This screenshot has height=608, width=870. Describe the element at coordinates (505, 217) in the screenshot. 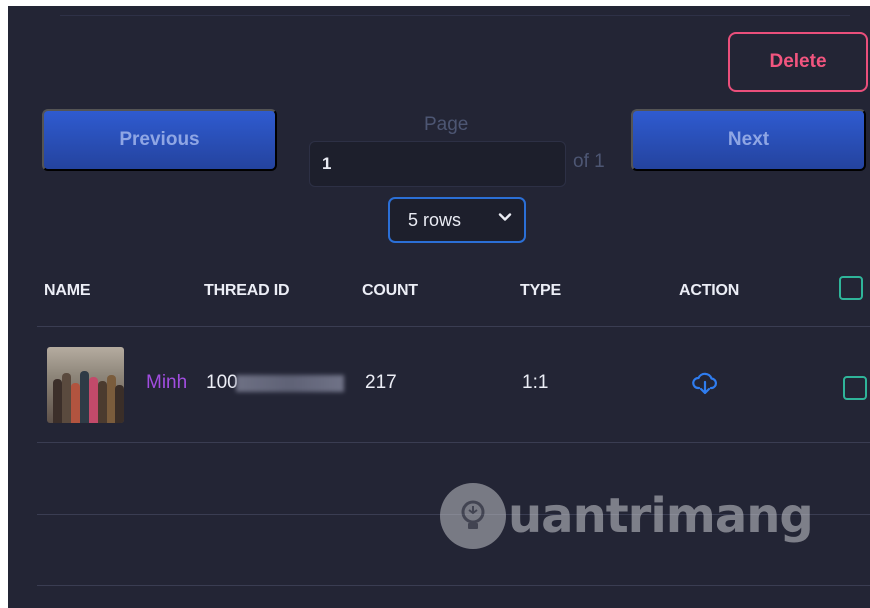

I see `chevron-down-icon` at that location.